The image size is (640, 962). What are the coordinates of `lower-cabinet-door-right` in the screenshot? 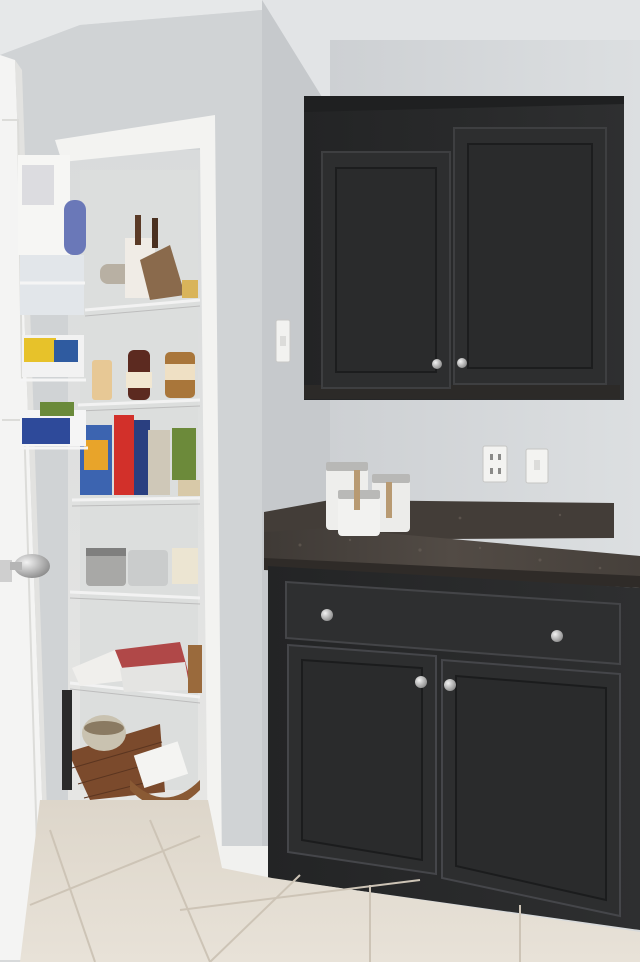 It's located at (531, 788).